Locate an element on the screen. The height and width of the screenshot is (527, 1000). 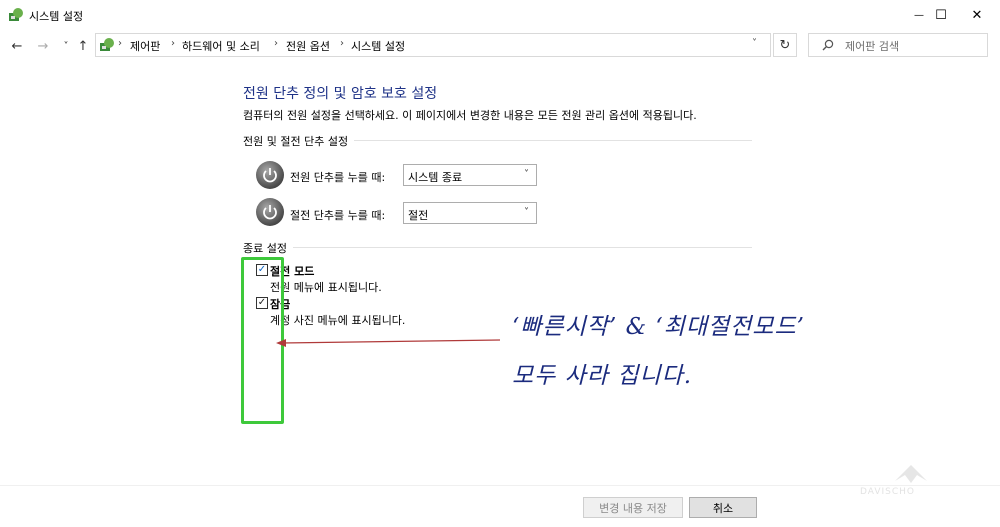
save-changes-button: 변경 내용 저장 is located at coordinates (633, 507).